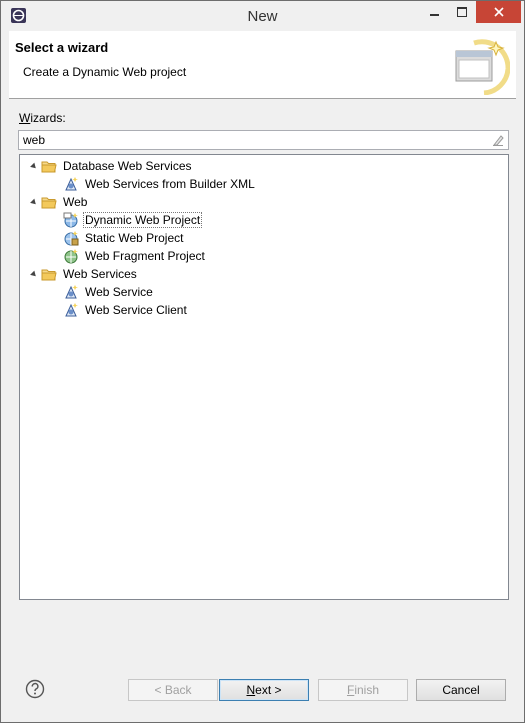 The height and width of the screenshot is (723, 525). Describe the element at coordinates (136, 310) in the screenshot. I see `tree-item-label: Web Service Client` at that location.